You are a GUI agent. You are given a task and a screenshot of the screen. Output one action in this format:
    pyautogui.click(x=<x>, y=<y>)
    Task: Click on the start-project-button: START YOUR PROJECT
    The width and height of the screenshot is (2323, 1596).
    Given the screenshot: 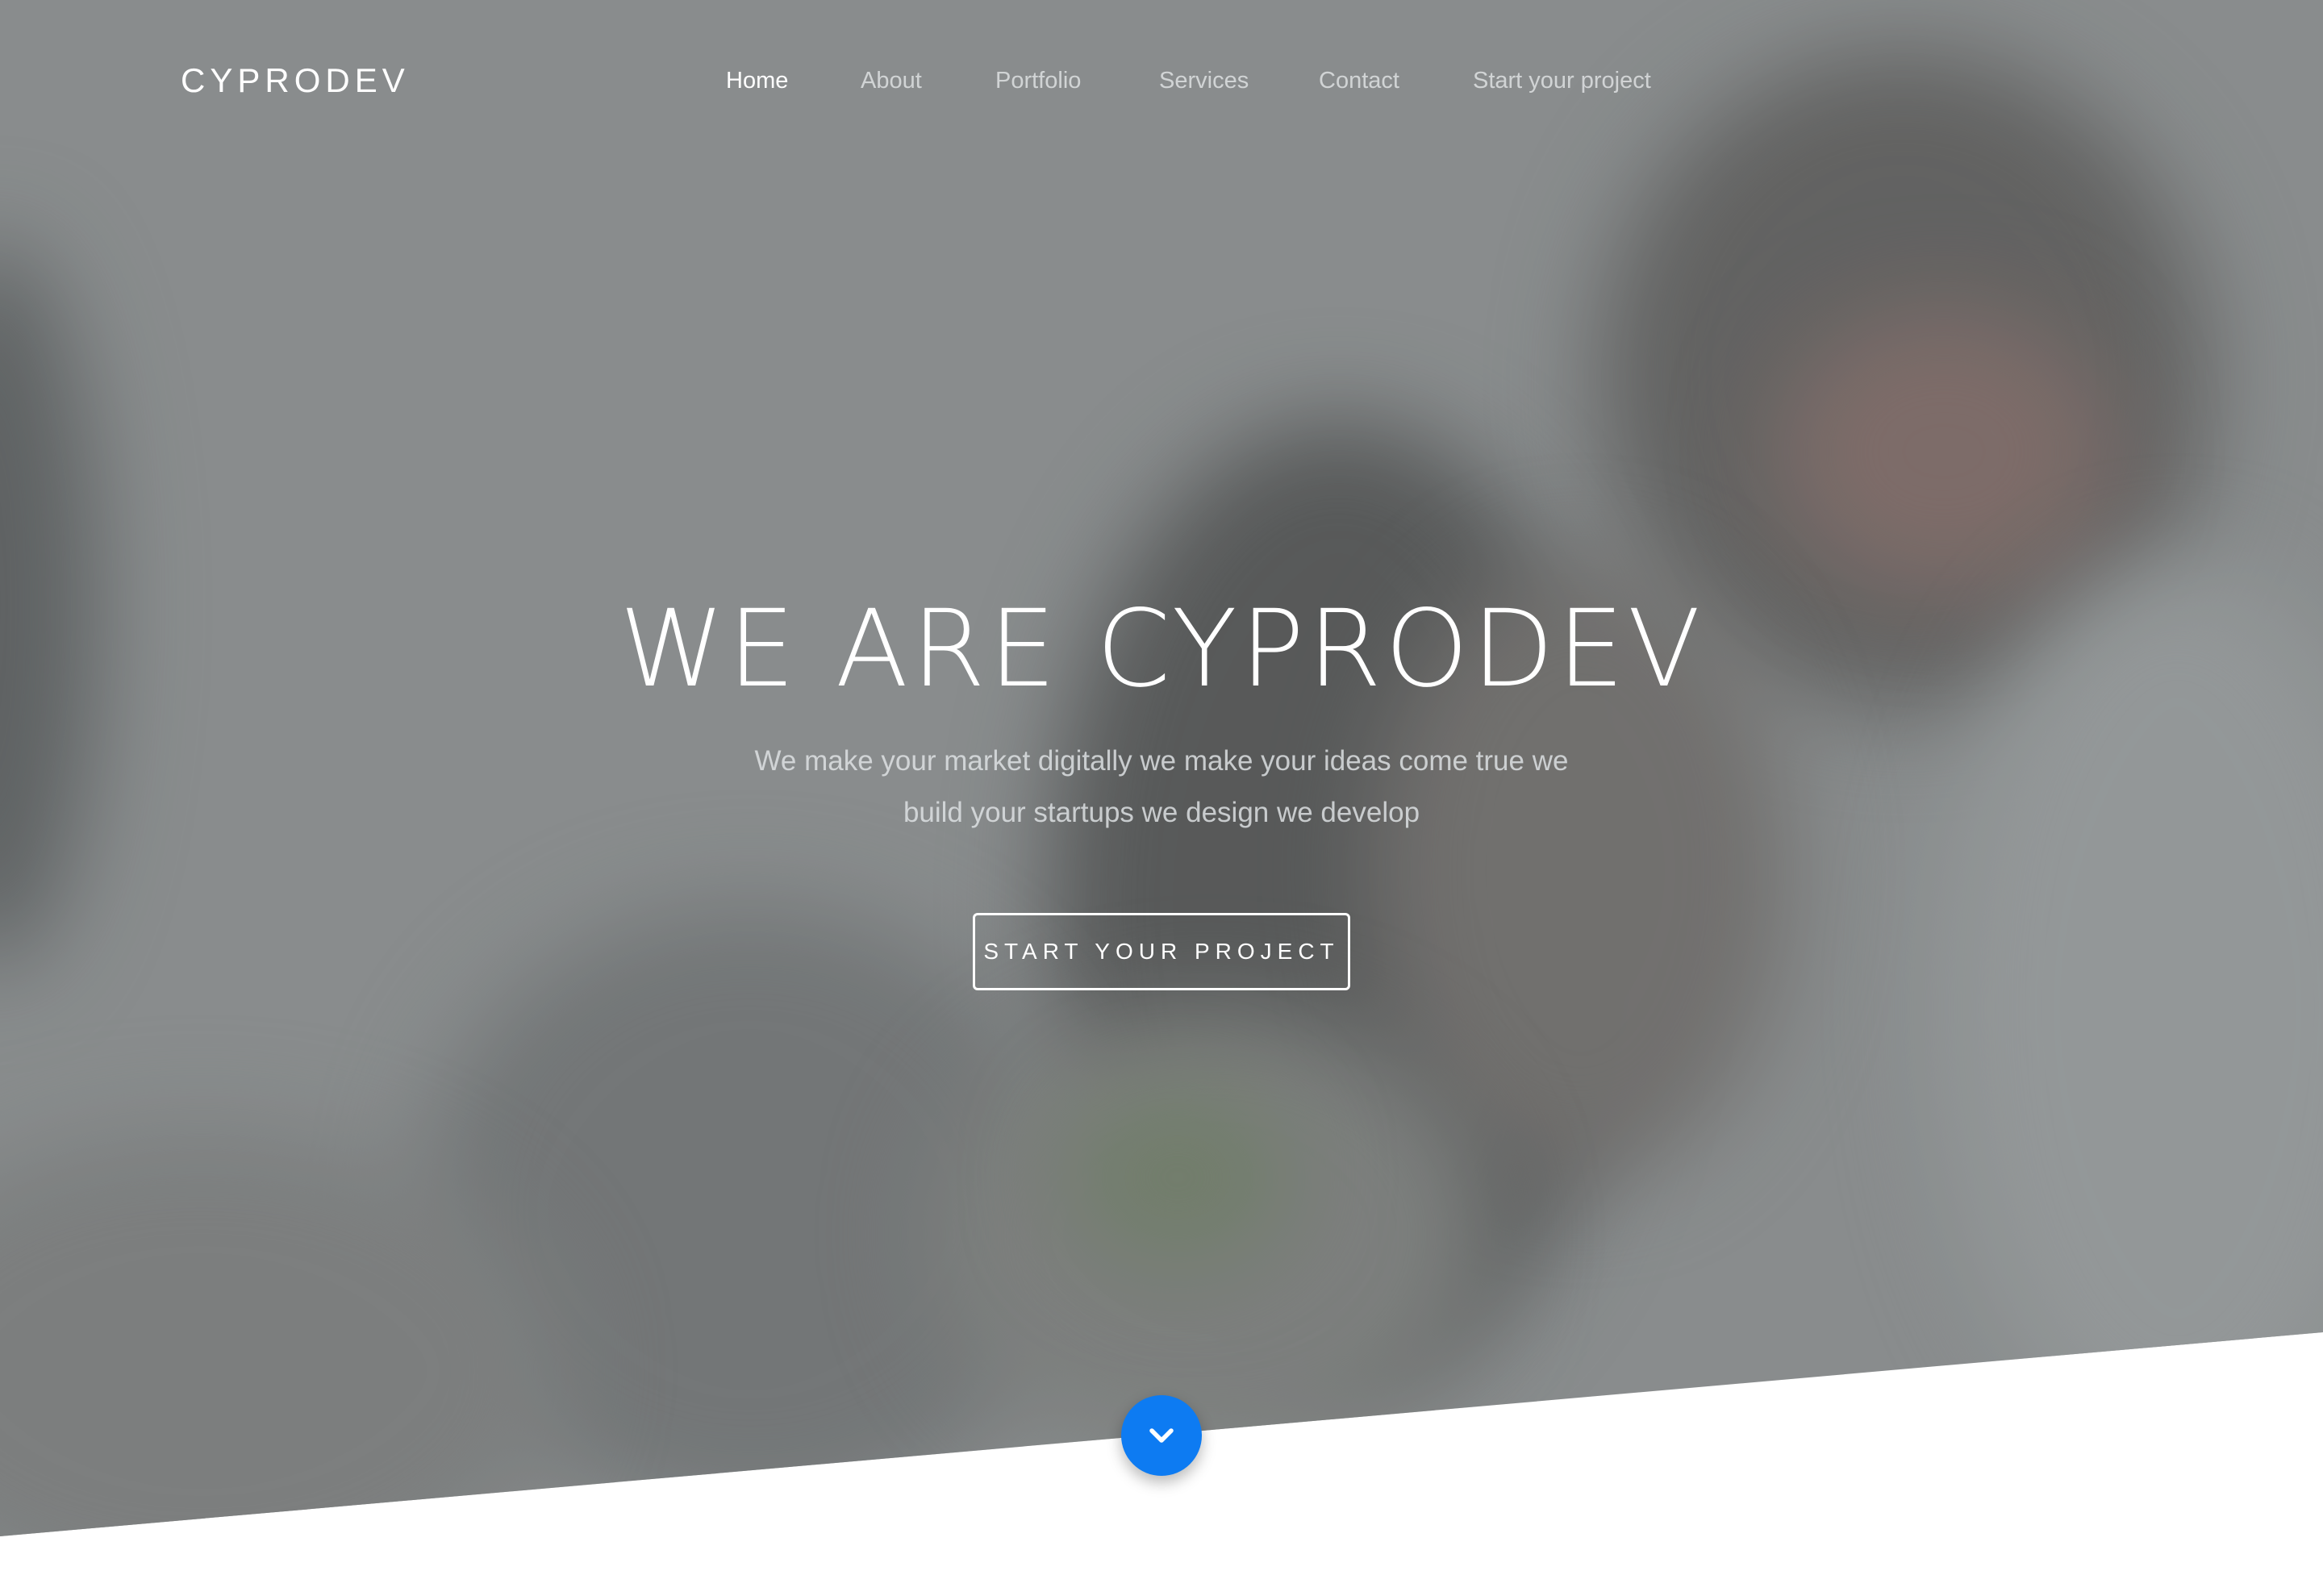 What is the action you would take?
    pyautogui.click(x=1161, y=952)
    